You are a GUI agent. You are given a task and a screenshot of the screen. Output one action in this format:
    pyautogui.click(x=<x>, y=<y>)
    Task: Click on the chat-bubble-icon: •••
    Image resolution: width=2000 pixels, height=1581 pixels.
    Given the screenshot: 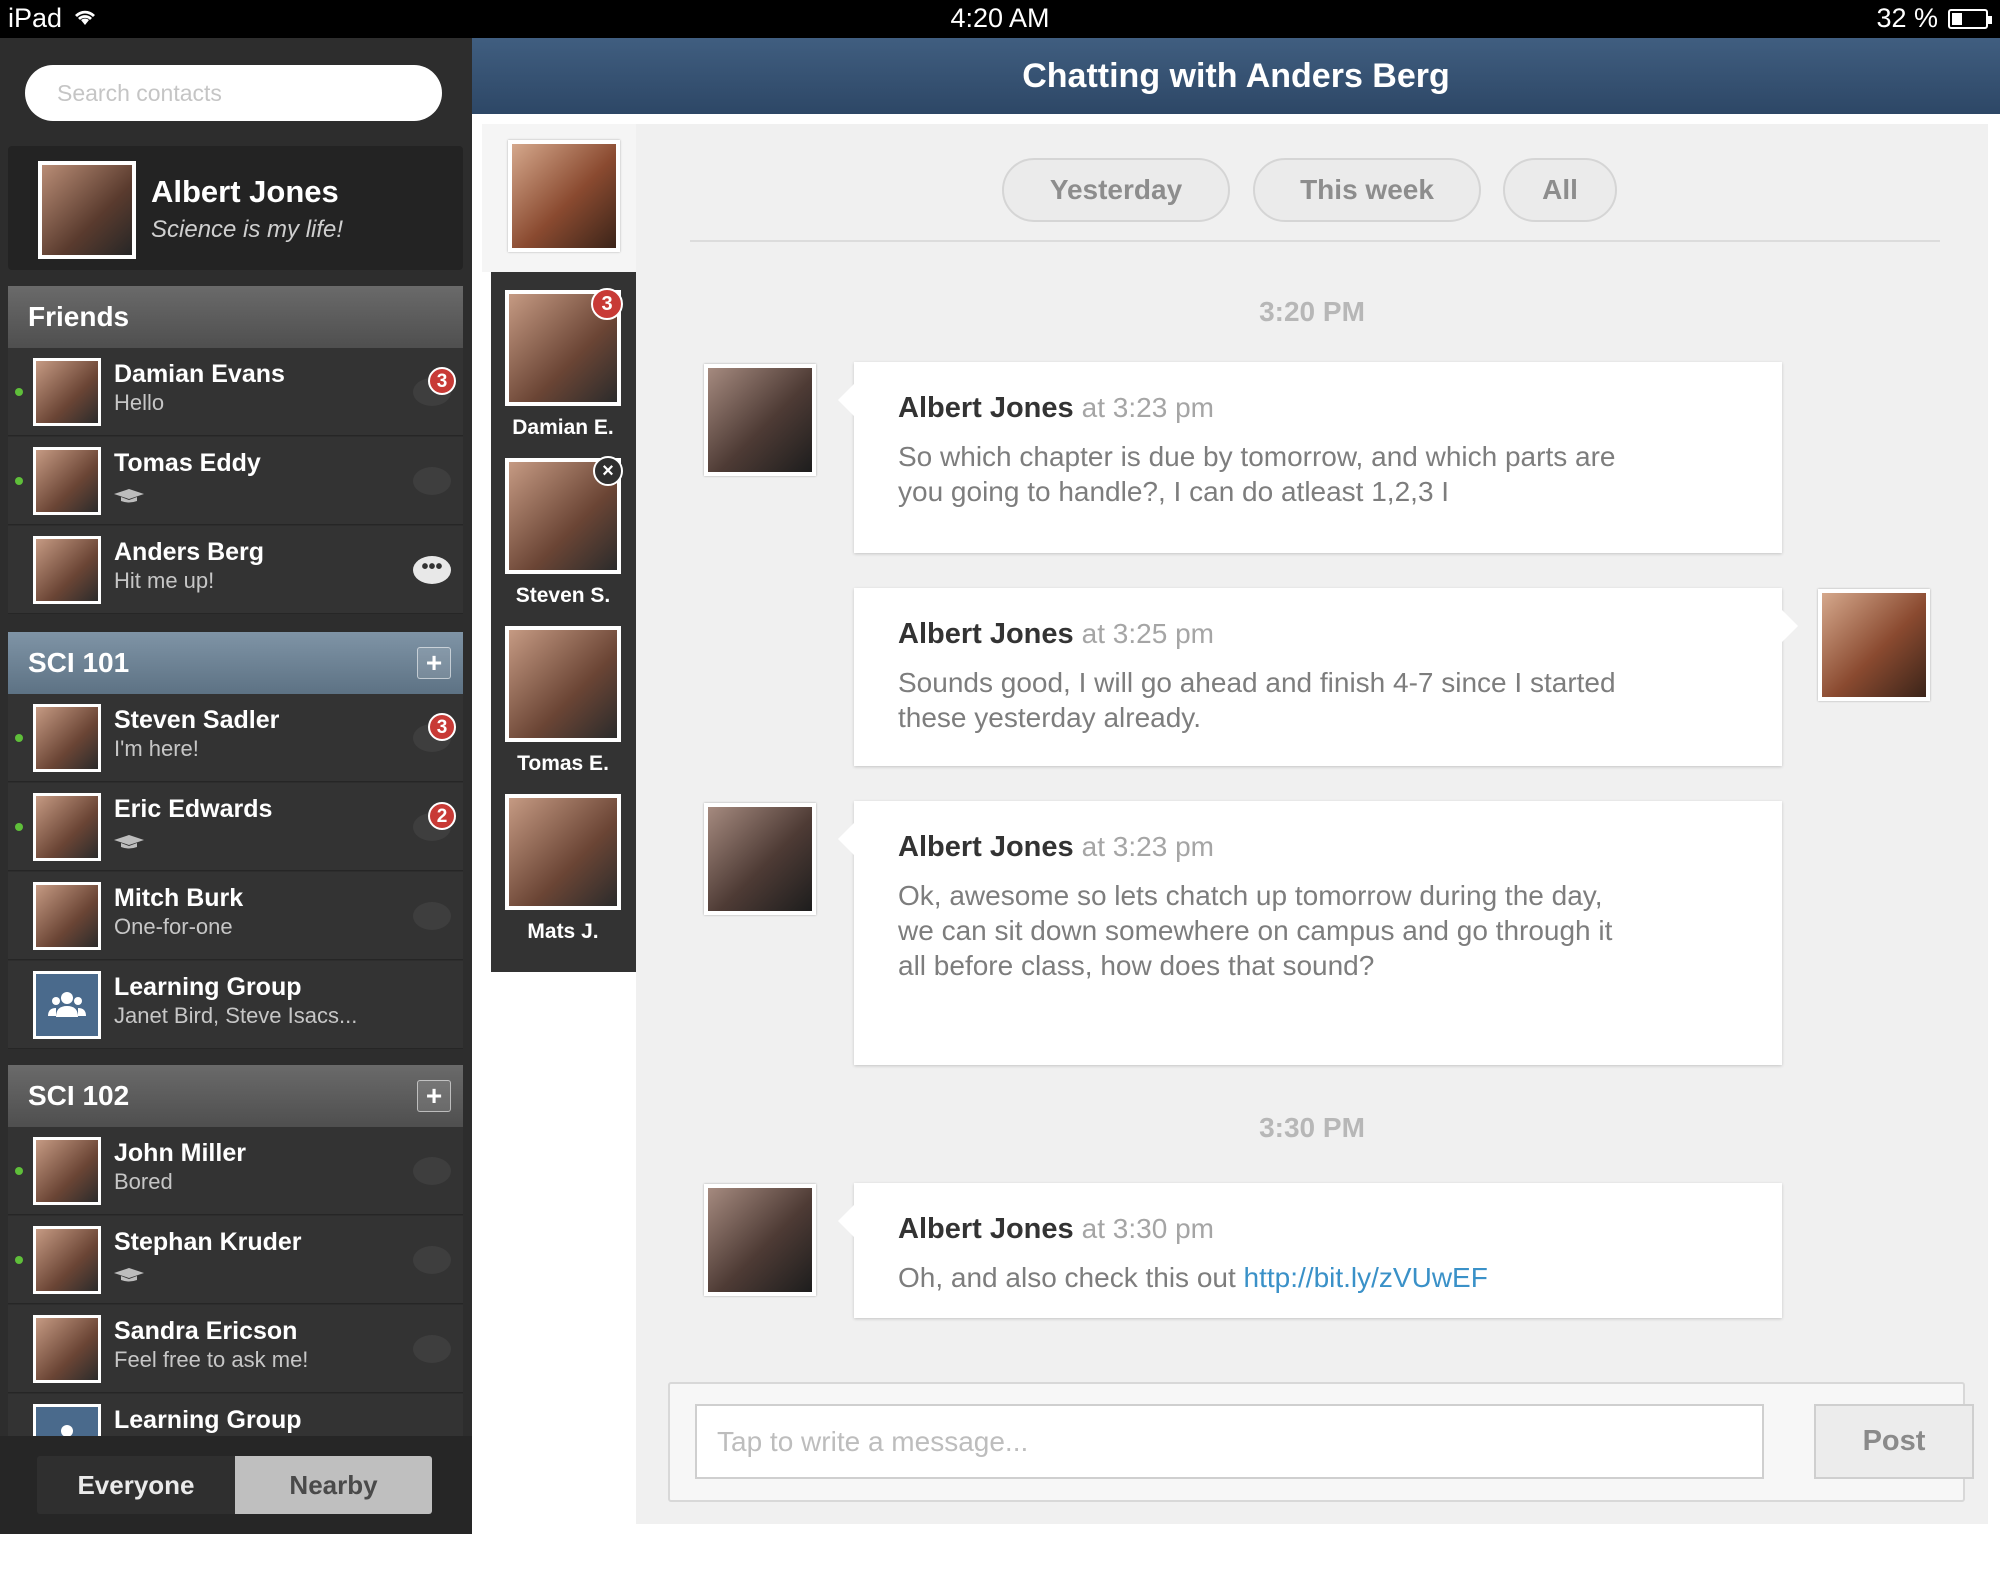 What is the action you would take?
    pyautogui.click(x=432, y=570)
    